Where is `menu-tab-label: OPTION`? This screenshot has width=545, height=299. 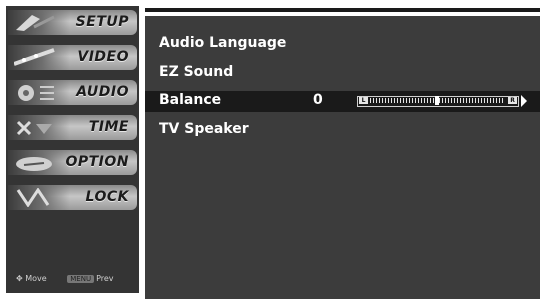
menu-tab-label: OPTION is located at coordinates (97, 162).